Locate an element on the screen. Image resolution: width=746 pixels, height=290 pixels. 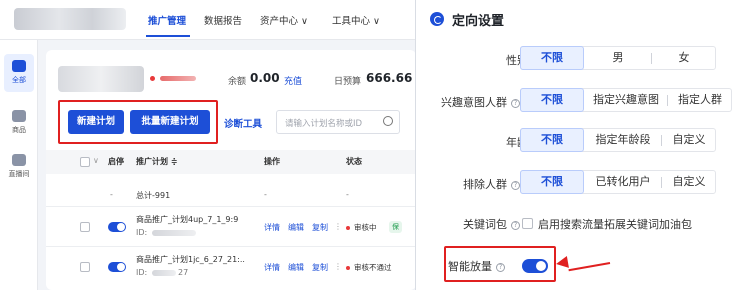
gender-option-male: 男 is located at coordinates (618, 58).